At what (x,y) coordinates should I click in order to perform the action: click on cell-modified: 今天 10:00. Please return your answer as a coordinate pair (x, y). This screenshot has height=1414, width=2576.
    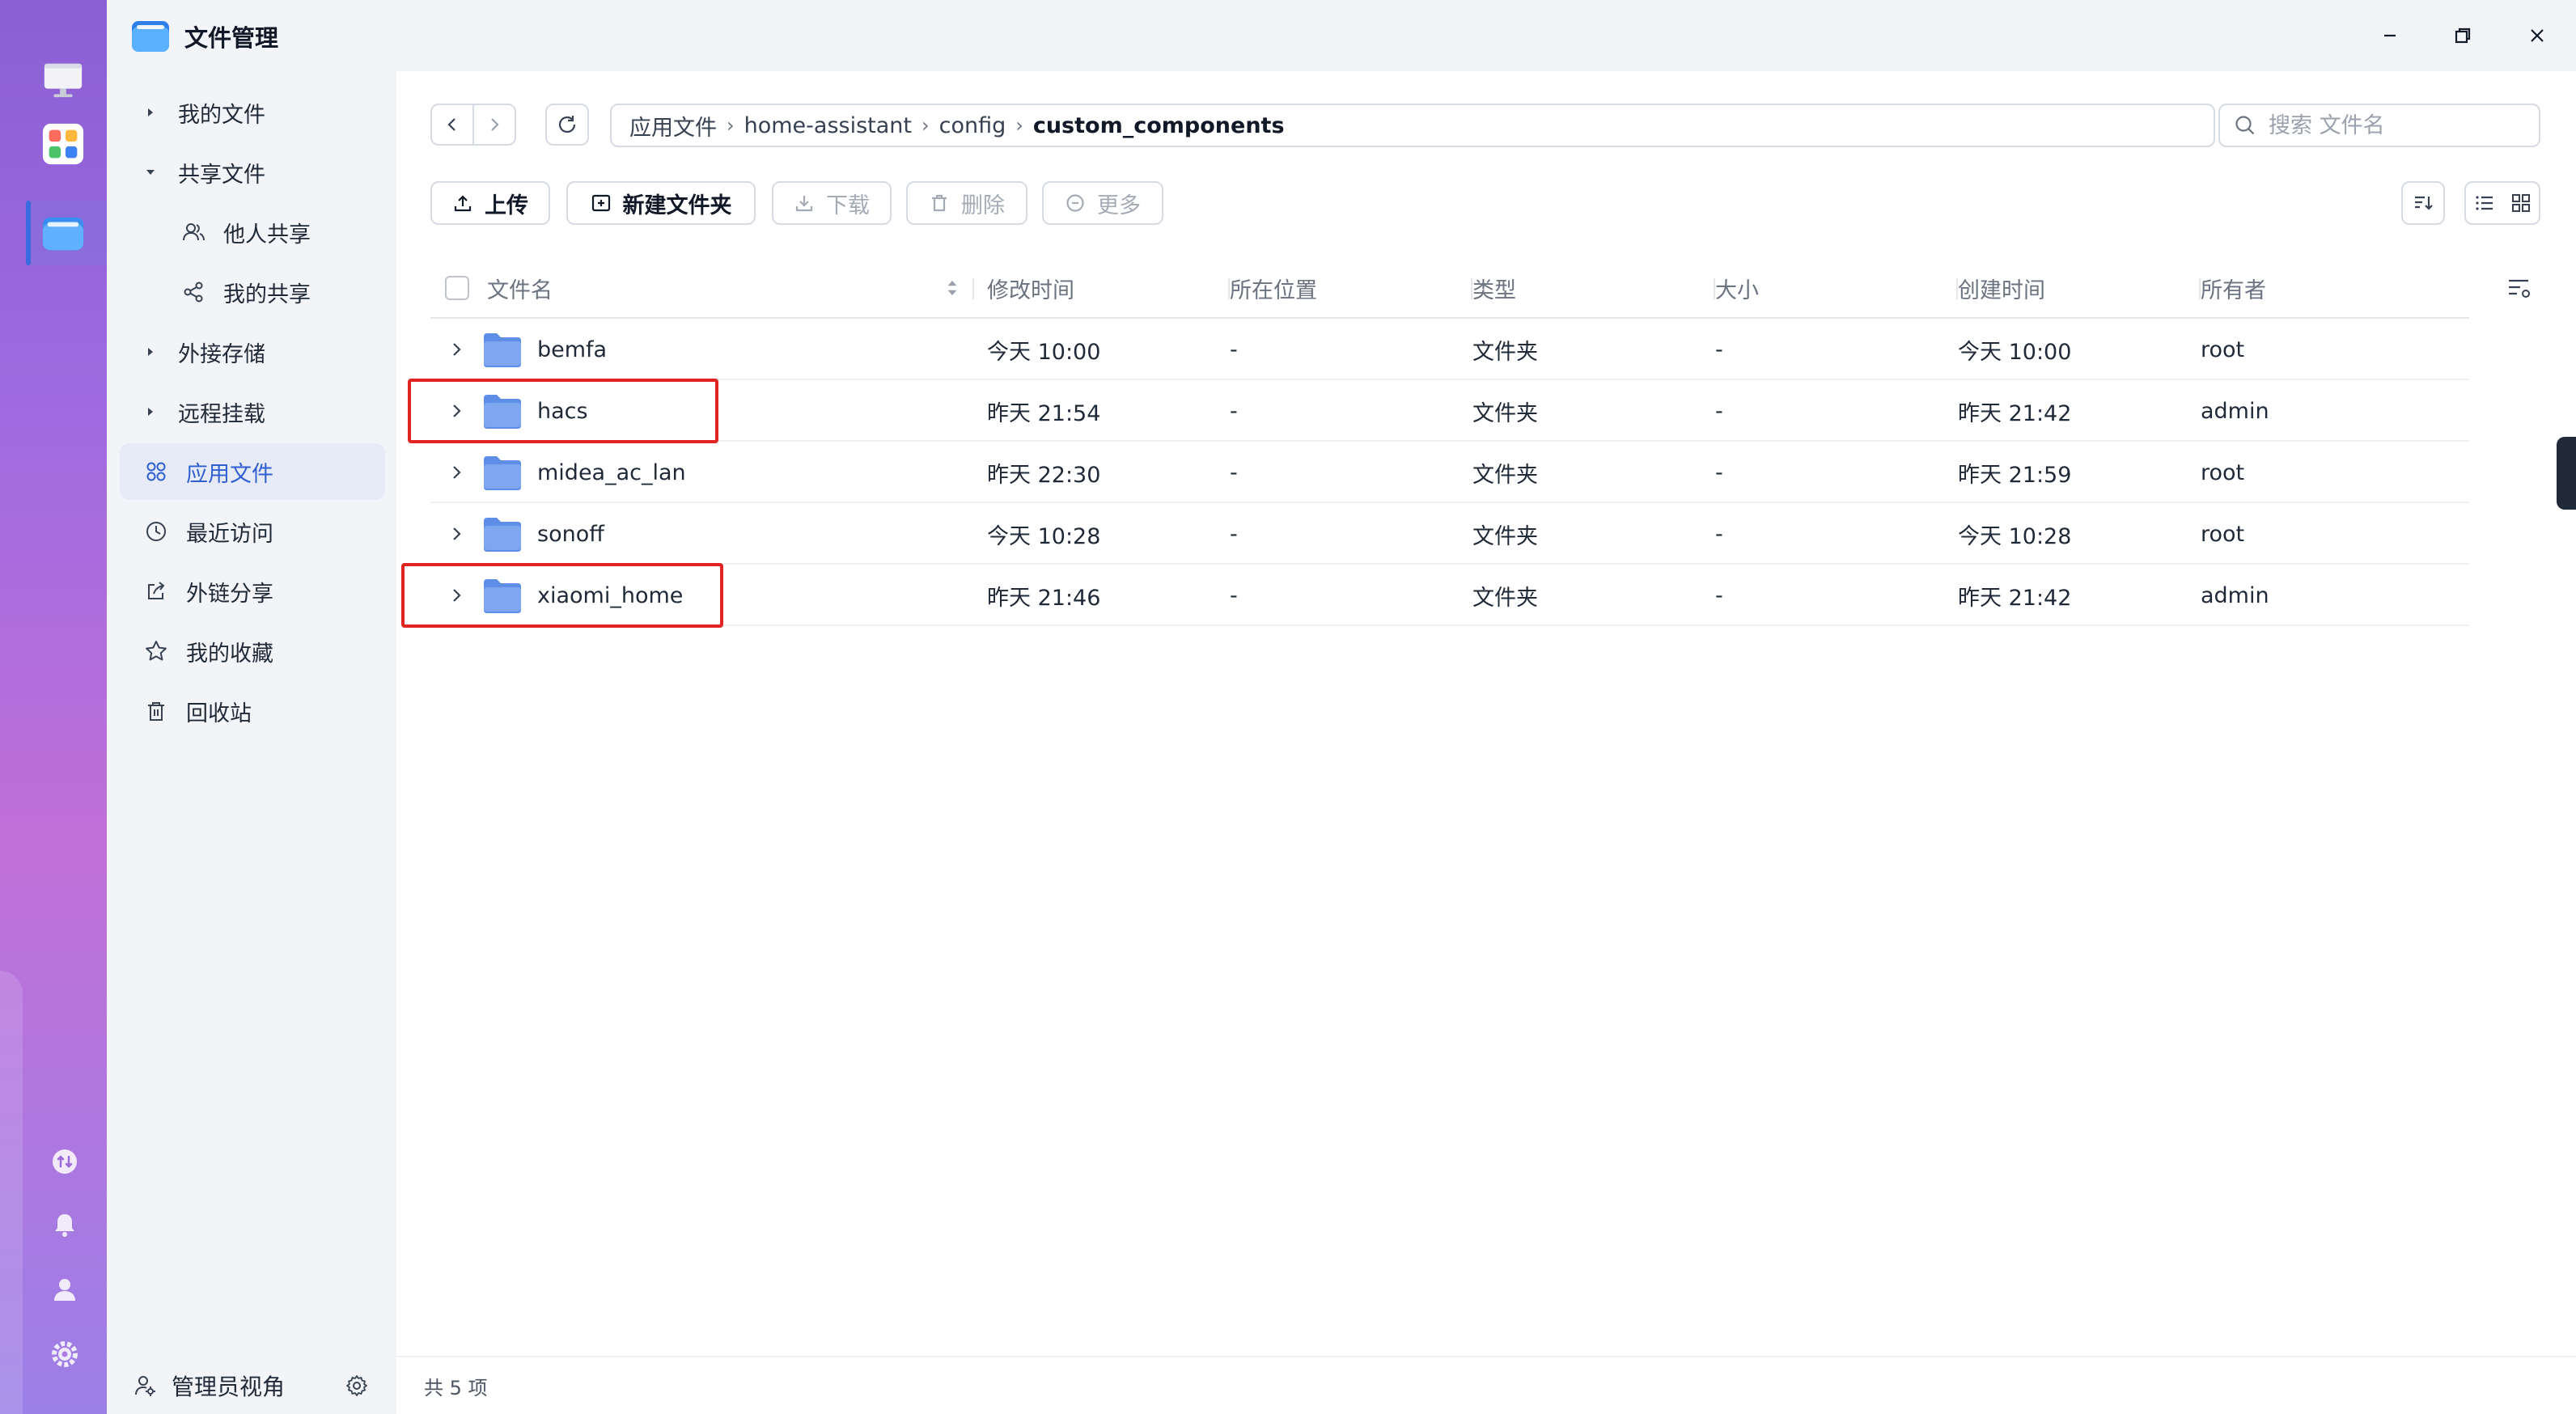
    Looking at the image, I should click on (1044, 352).